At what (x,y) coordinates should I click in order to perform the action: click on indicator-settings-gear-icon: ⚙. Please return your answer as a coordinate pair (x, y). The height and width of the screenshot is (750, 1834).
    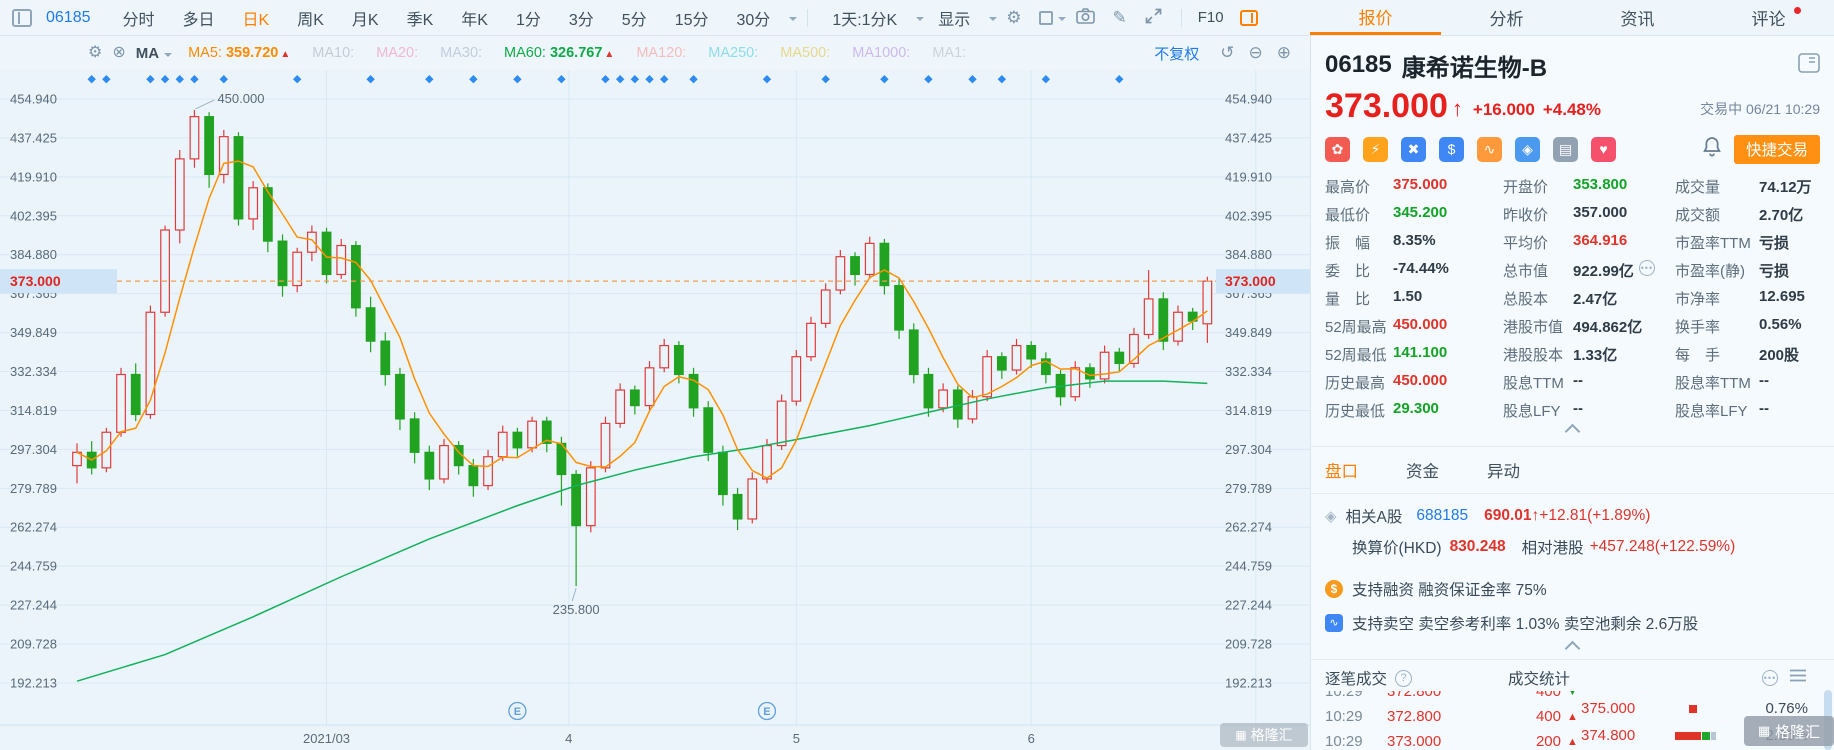
    Looking at the image, I should click on (95, 53).